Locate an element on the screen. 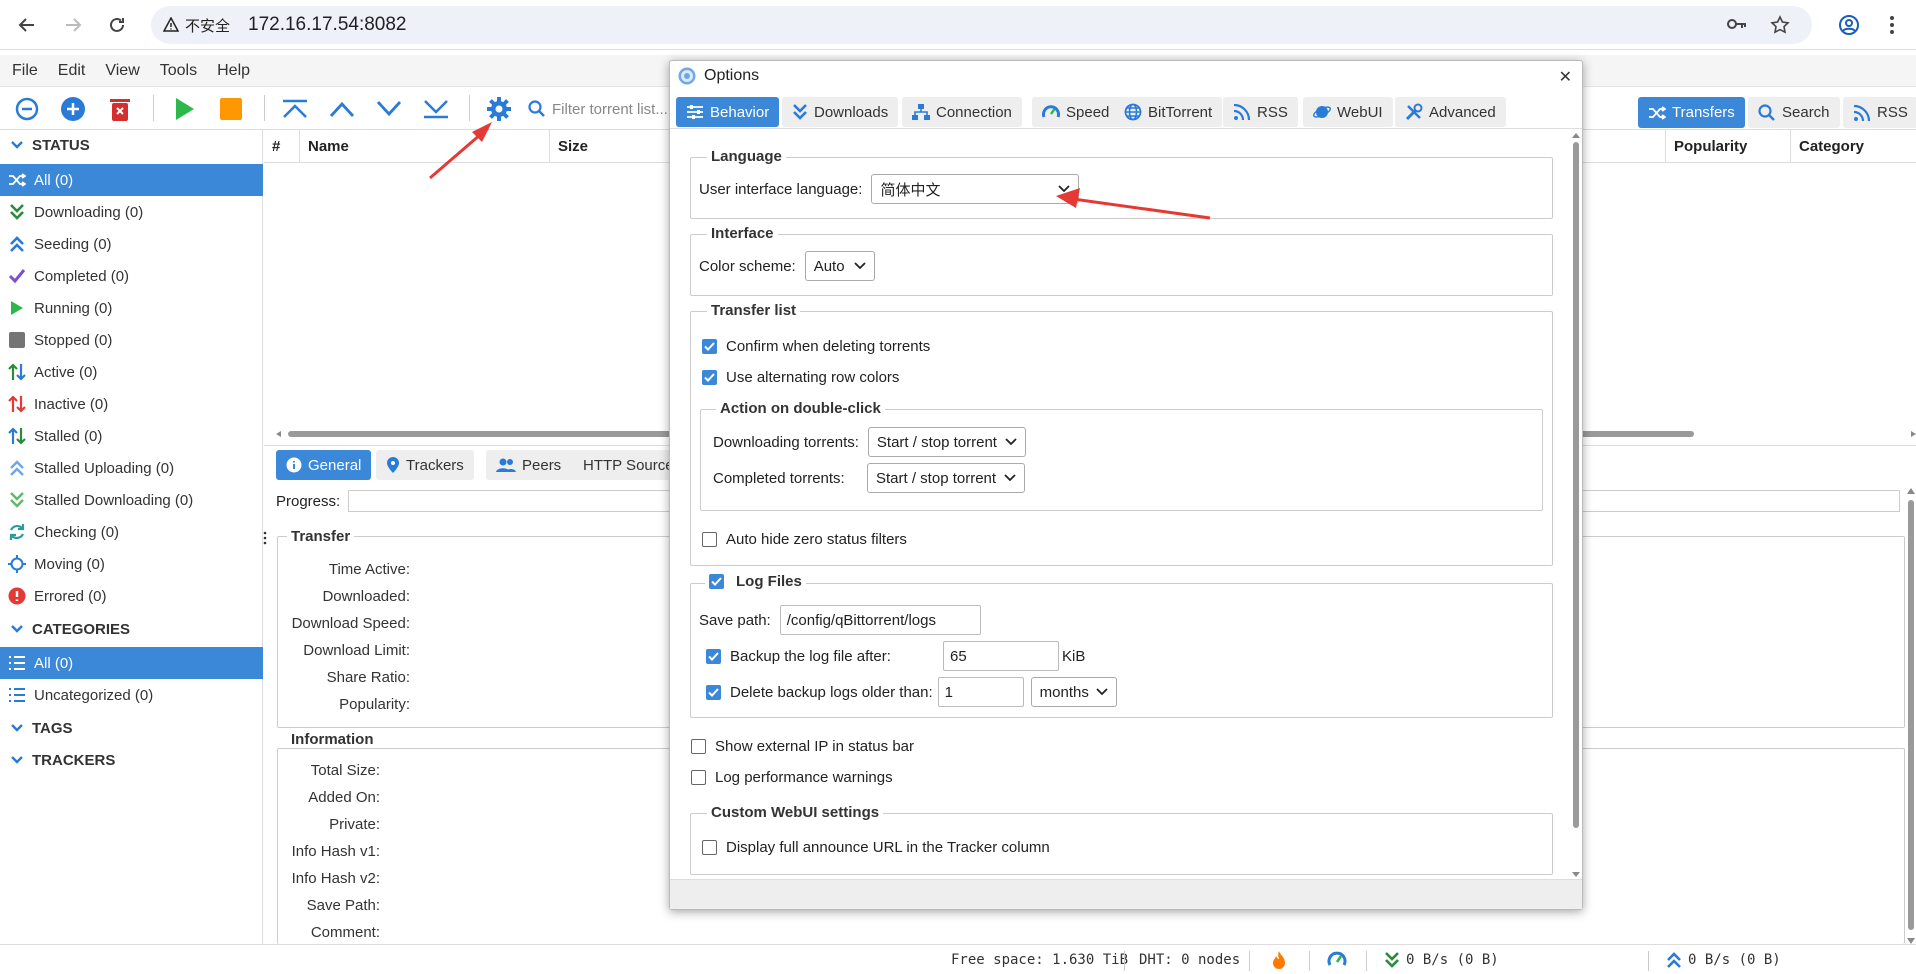  sidebar-status-all: All (0) is located at coordinates (131, 180).